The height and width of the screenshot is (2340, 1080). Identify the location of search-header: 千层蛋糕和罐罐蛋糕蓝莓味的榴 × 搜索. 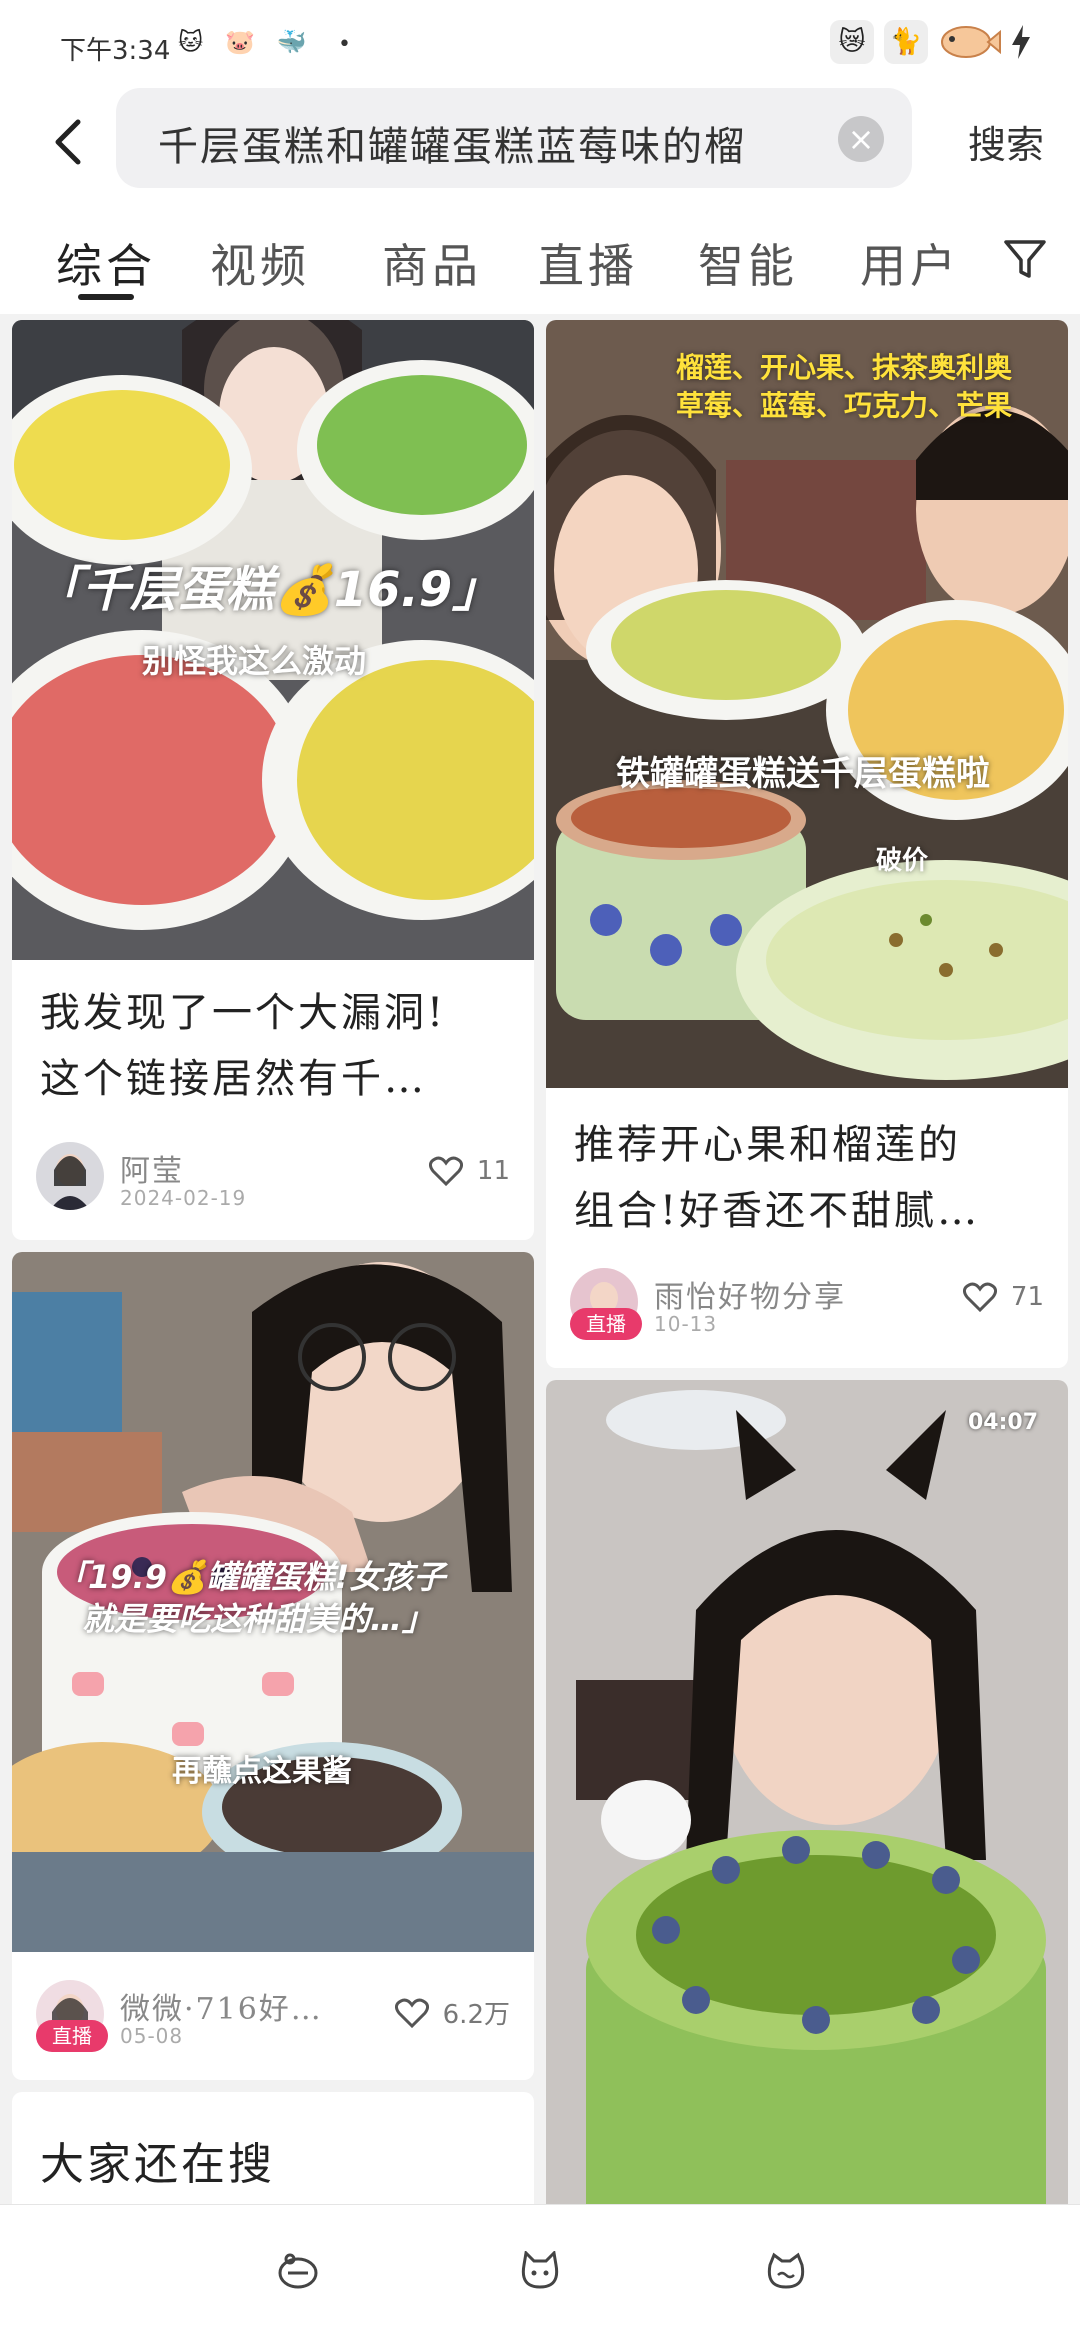
(540, 143).